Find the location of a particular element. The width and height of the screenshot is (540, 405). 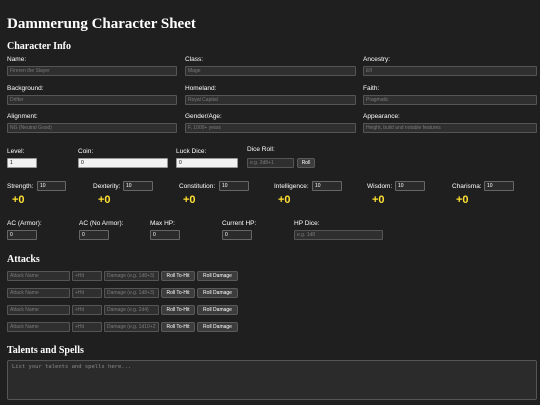

current-hp-input is located at coordinates (237, 235).